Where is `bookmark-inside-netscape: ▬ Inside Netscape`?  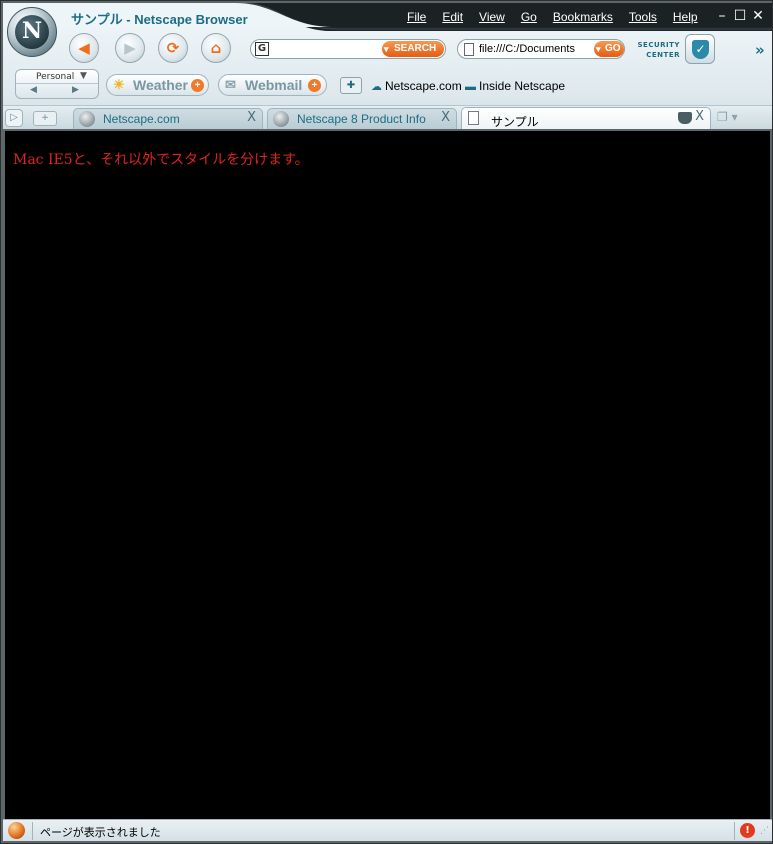 bookmark-inside-netscape: ▬ Inside Netscape is located at coordinates (515, 86).